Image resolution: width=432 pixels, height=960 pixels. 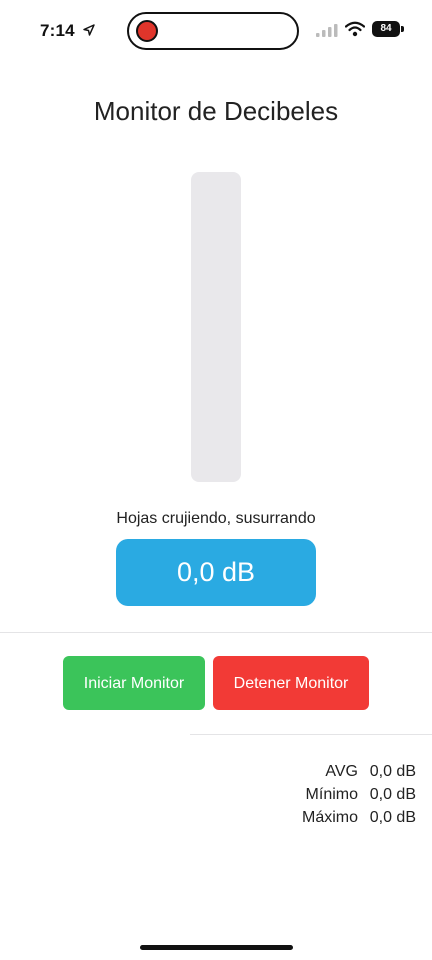 What do you see at coordinates (216, 327) in the screenshot?
I see `decibel-meter` at bounding box center [216, 327].